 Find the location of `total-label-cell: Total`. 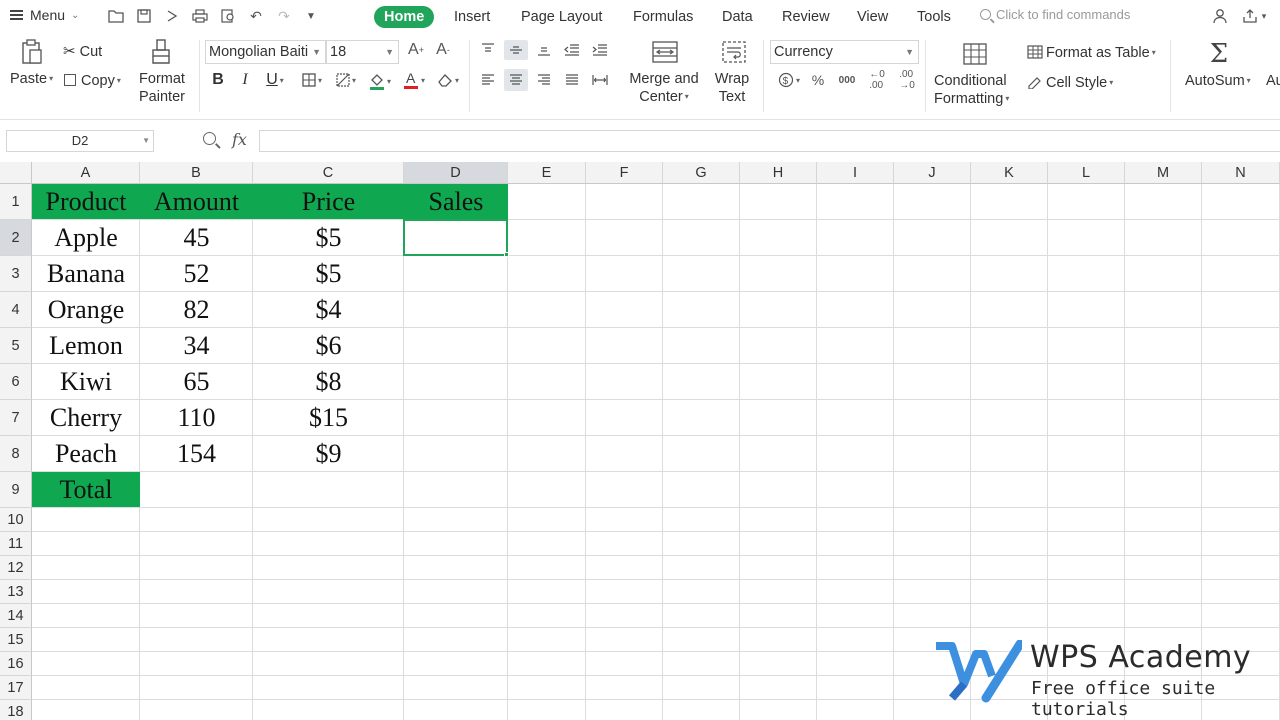

total-label-cell: Total is located at coordinates (86, 489).